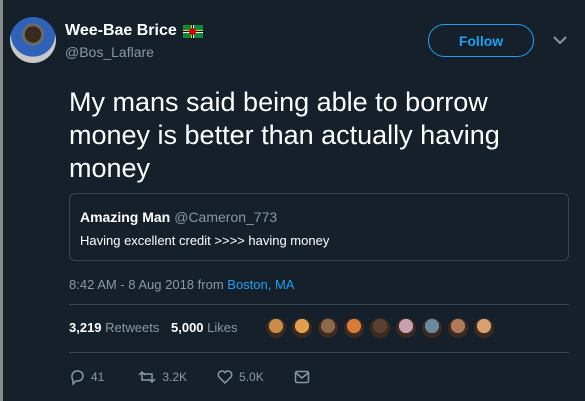 Image resolution: width=585 pixels, height=401 pixels. What do you see at coordinates (301, 377) in the screenshot?
I see `message-icon` at bounding box center [301, 377].